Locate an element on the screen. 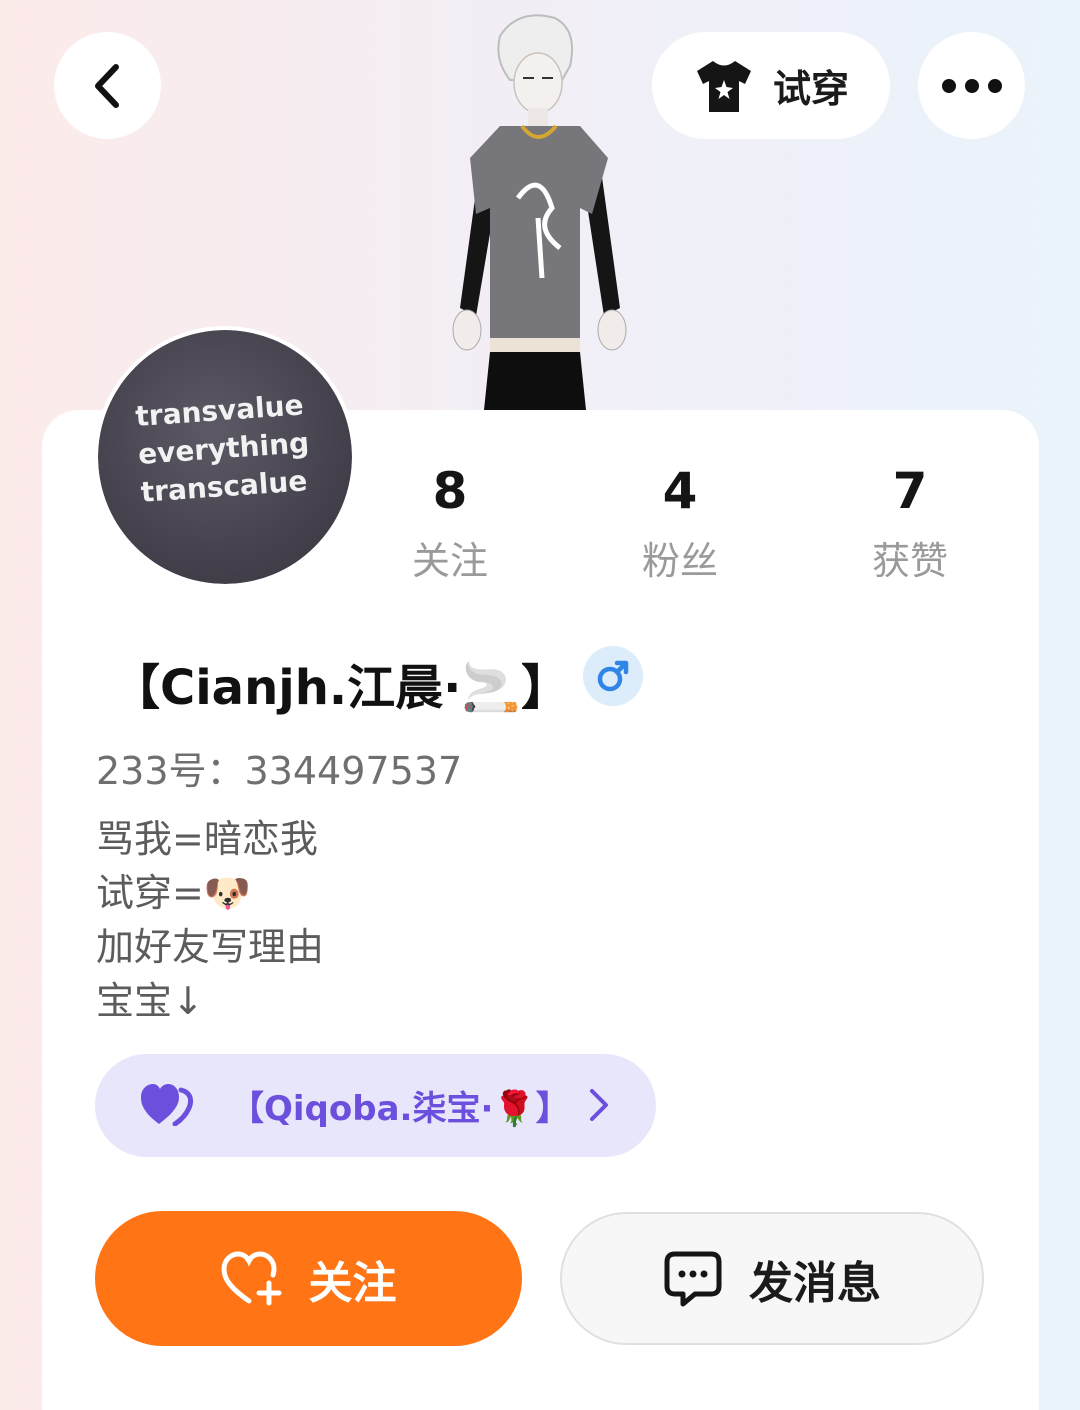  try-on-button: 试穿 is located at coordinates (771, 85).